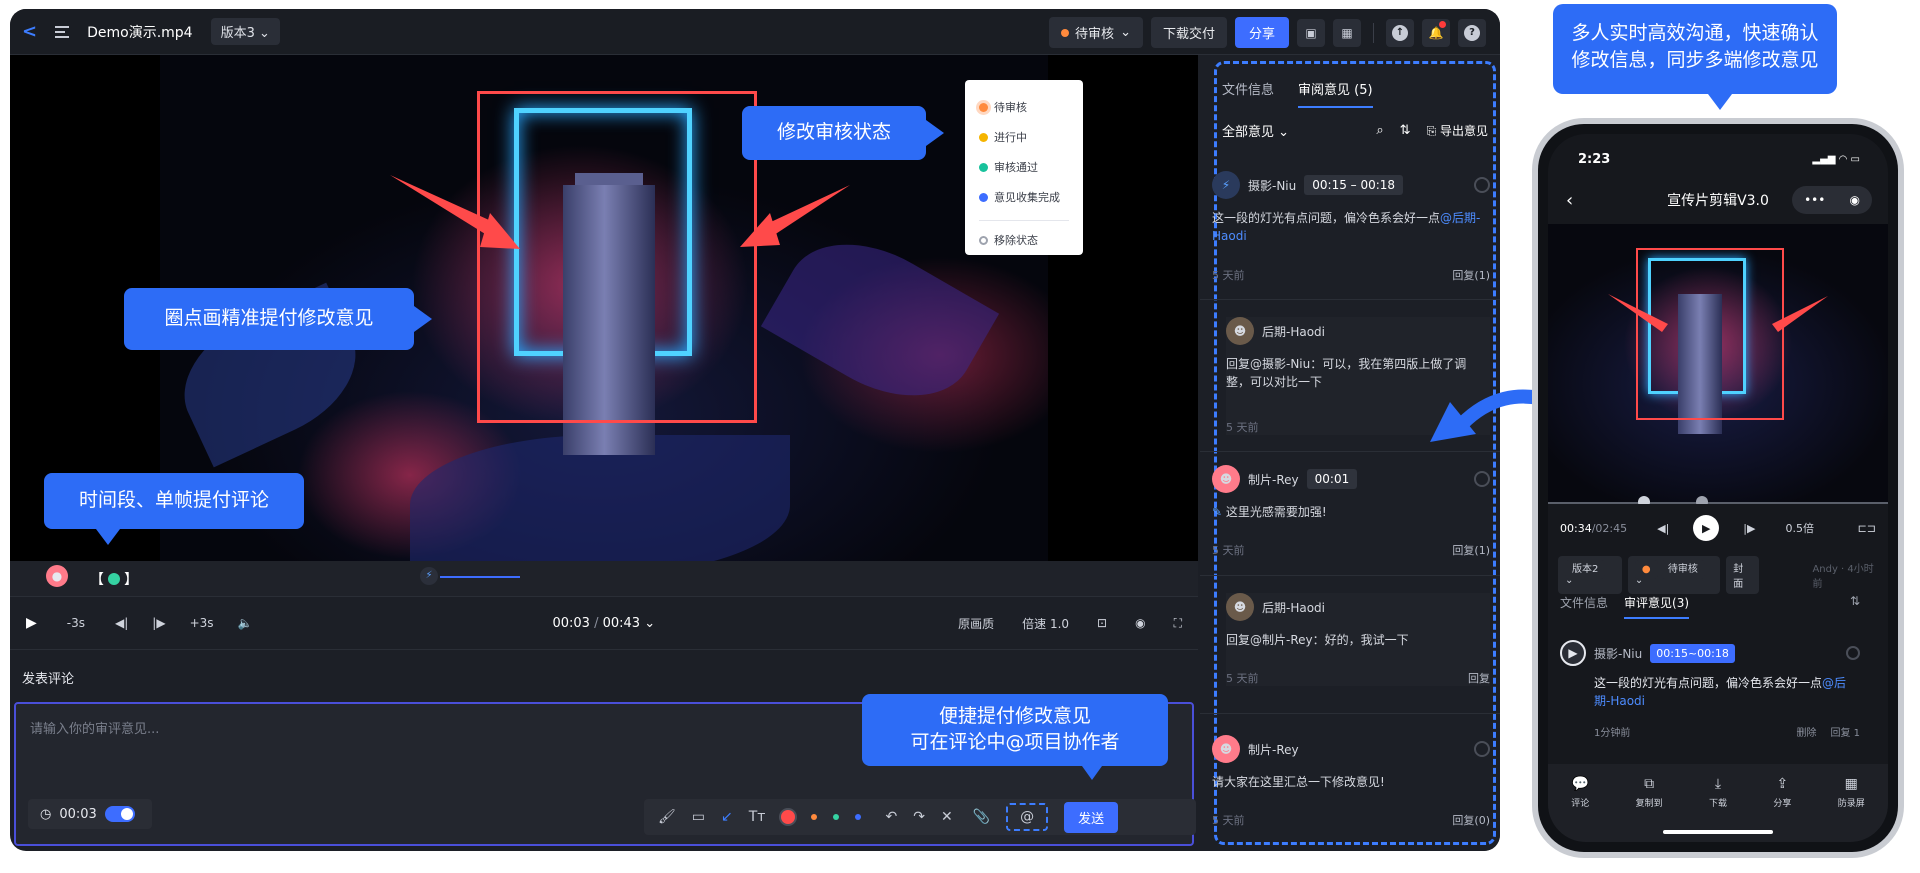 This screenshot has width=1920, height=873. I want to click on reply-button: 回复, so click(1479, 678).